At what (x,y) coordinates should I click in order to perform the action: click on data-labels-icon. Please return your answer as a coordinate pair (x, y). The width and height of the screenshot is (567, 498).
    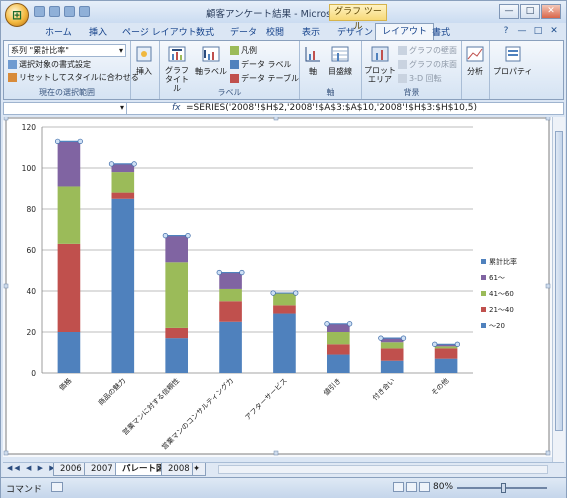
    Looking at the image, I should click on (234, 64).